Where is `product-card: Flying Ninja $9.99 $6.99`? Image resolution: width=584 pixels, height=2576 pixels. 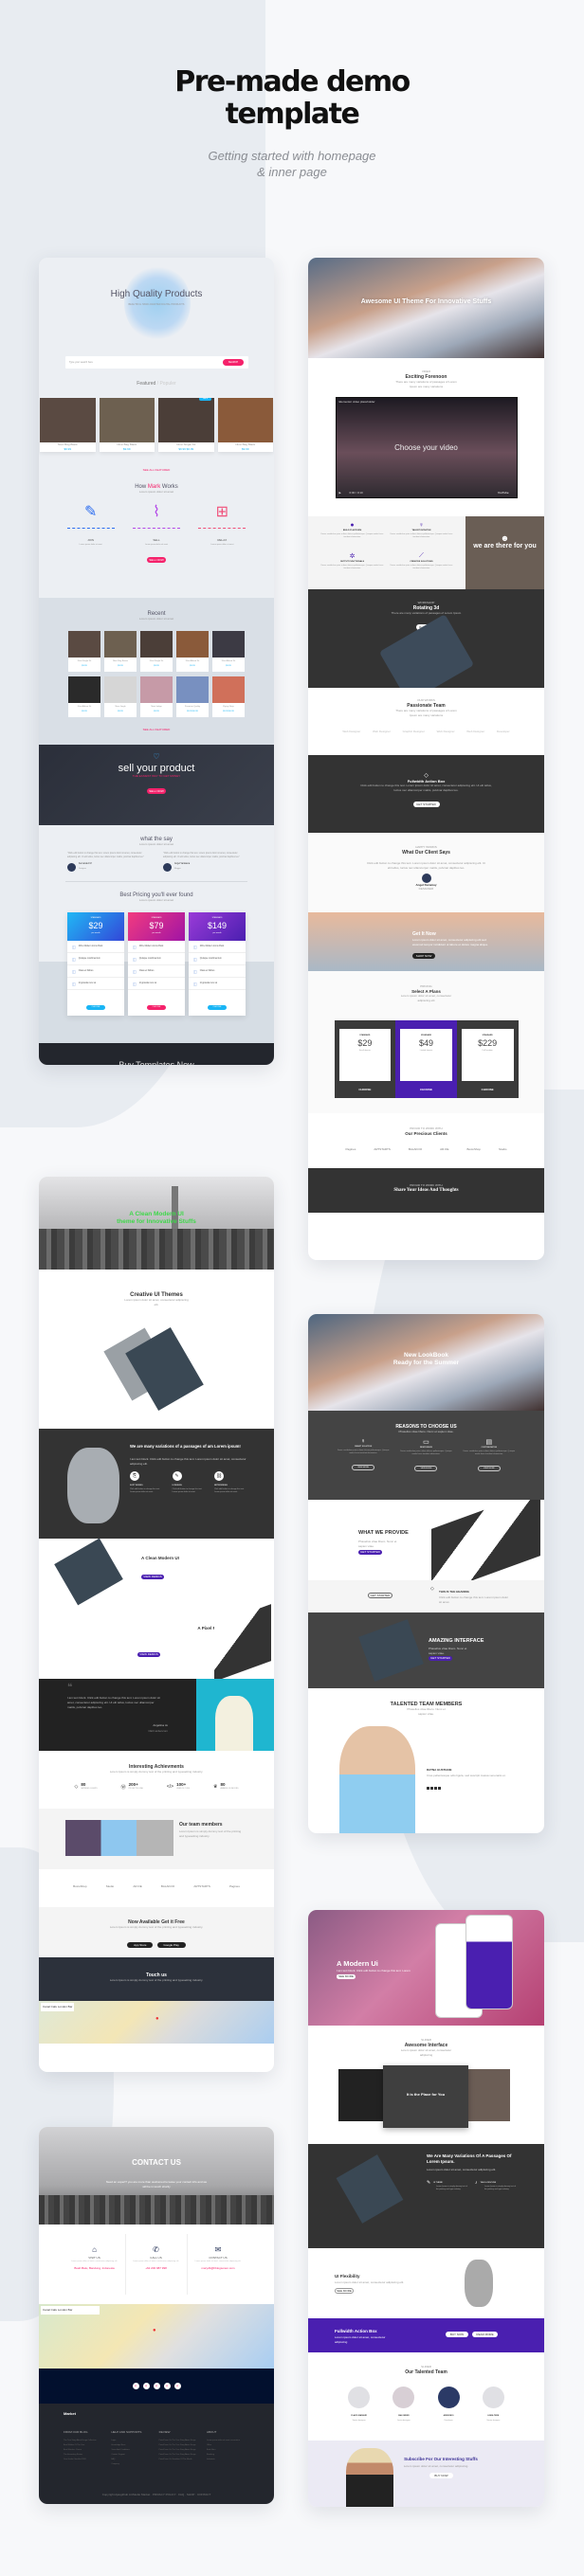
product-card: Flying Ninja $9.99 $6.99 is located at coordinates (228, 696).